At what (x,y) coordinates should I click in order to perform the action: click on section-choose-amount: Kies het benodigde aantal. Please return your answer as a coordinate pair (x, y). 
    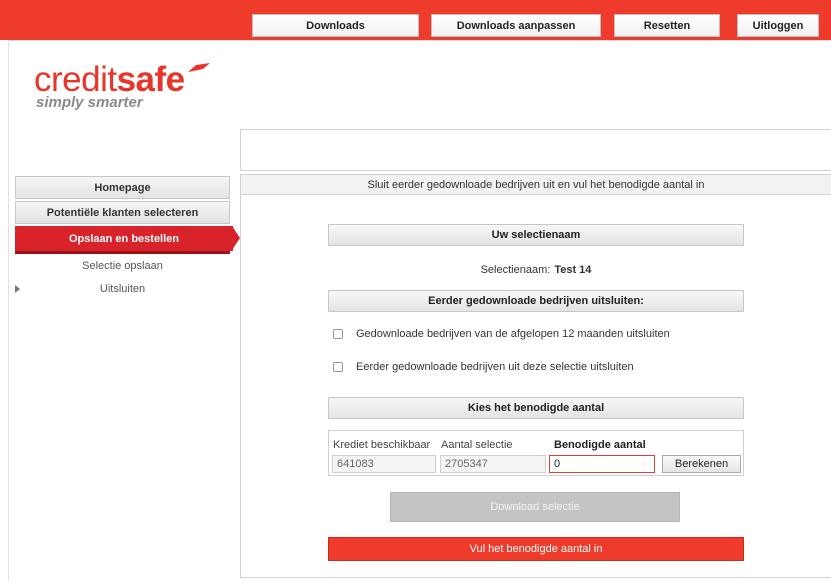
    Looking at the image, I should click on (536, 408).